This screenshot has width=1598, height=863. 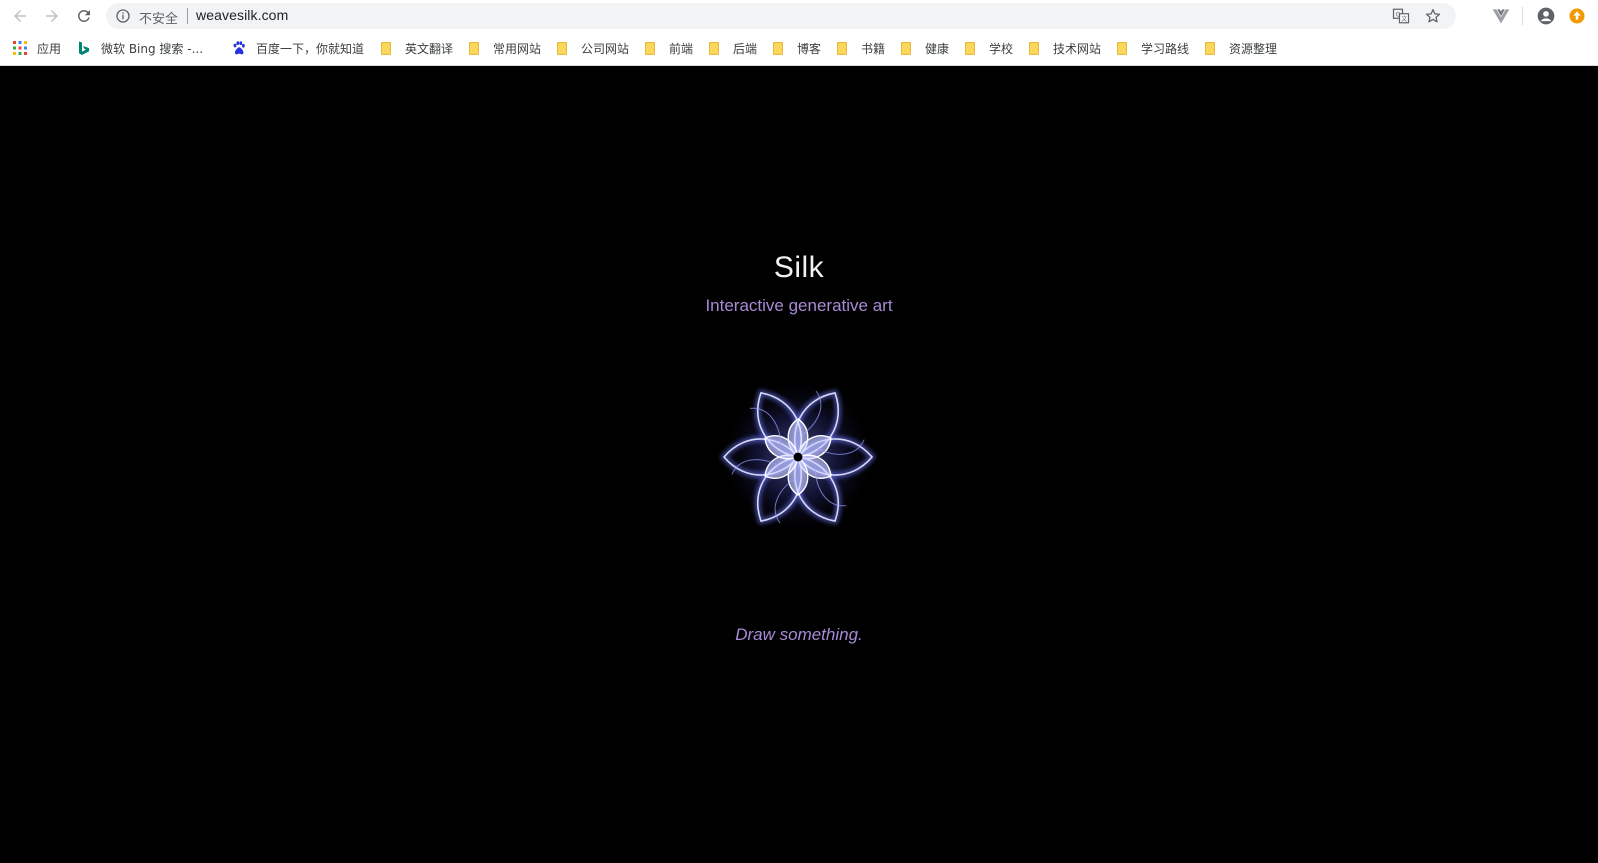 I want to click on forward-button, so click(x=52, y=16).